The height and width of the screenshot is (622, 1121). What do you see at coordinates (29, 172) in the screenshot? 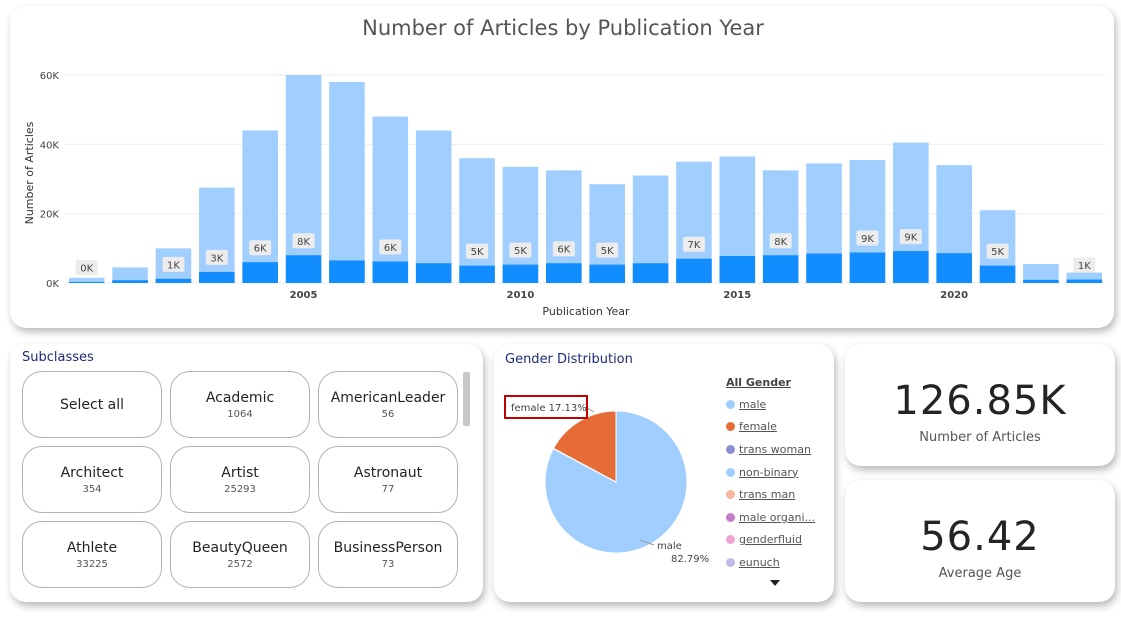
I see `y-axis-title: Number of Articles` at bounding box center [29, 172].